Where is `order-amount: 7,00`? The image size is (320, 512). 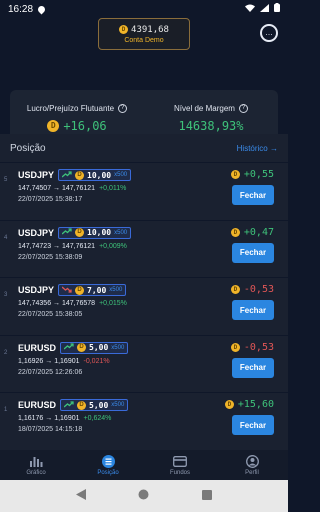
order-amount: 7,00 is located at coordinates (97, 290).